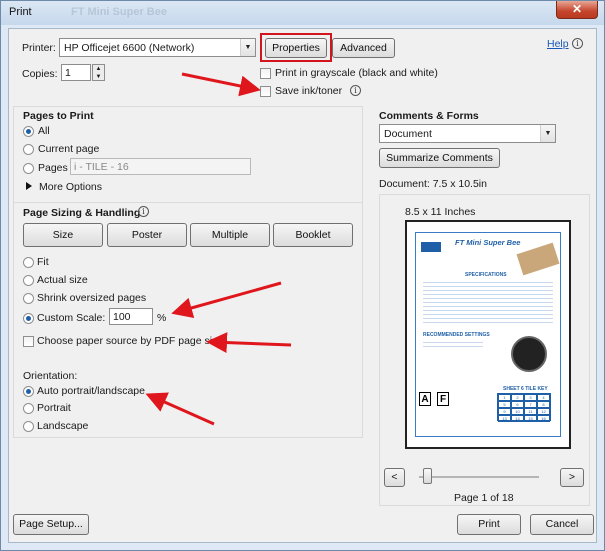  Describe the element at coordinates (76, 72) in the screenshot. I see `copies-input: 1` at that location.